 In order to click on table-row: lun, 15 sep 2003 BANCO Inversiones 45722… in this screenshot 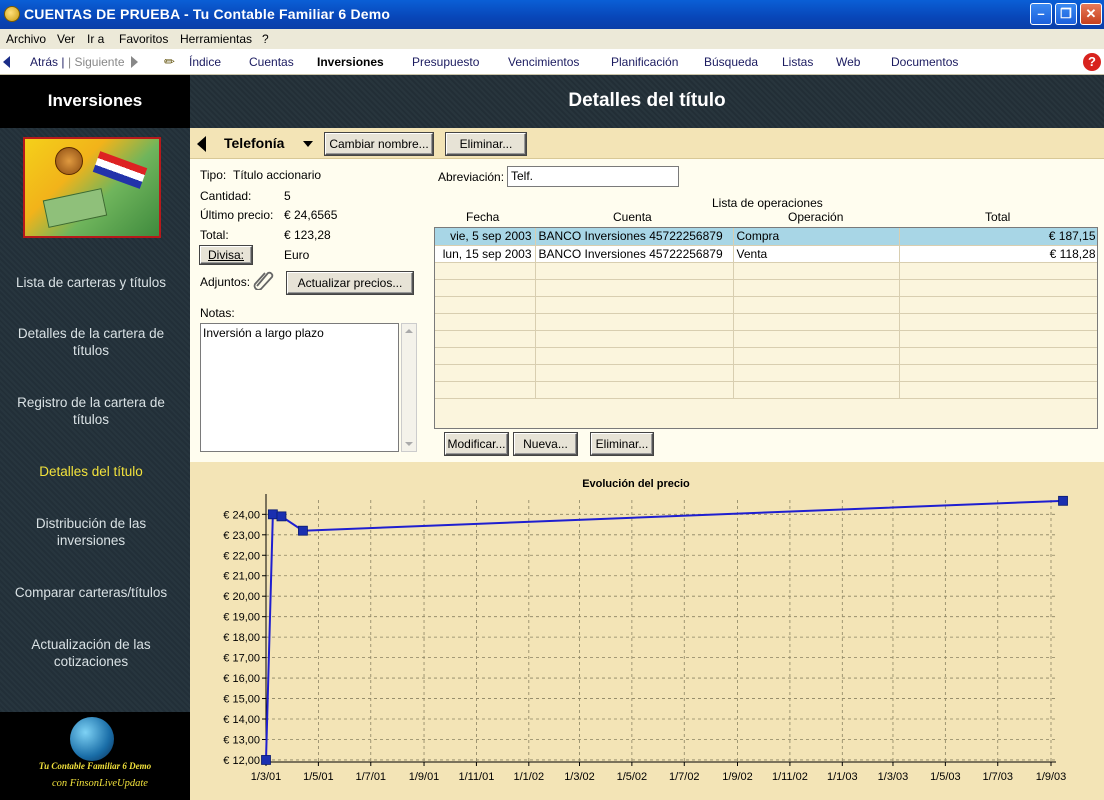, I will do `click(766, 254)`.